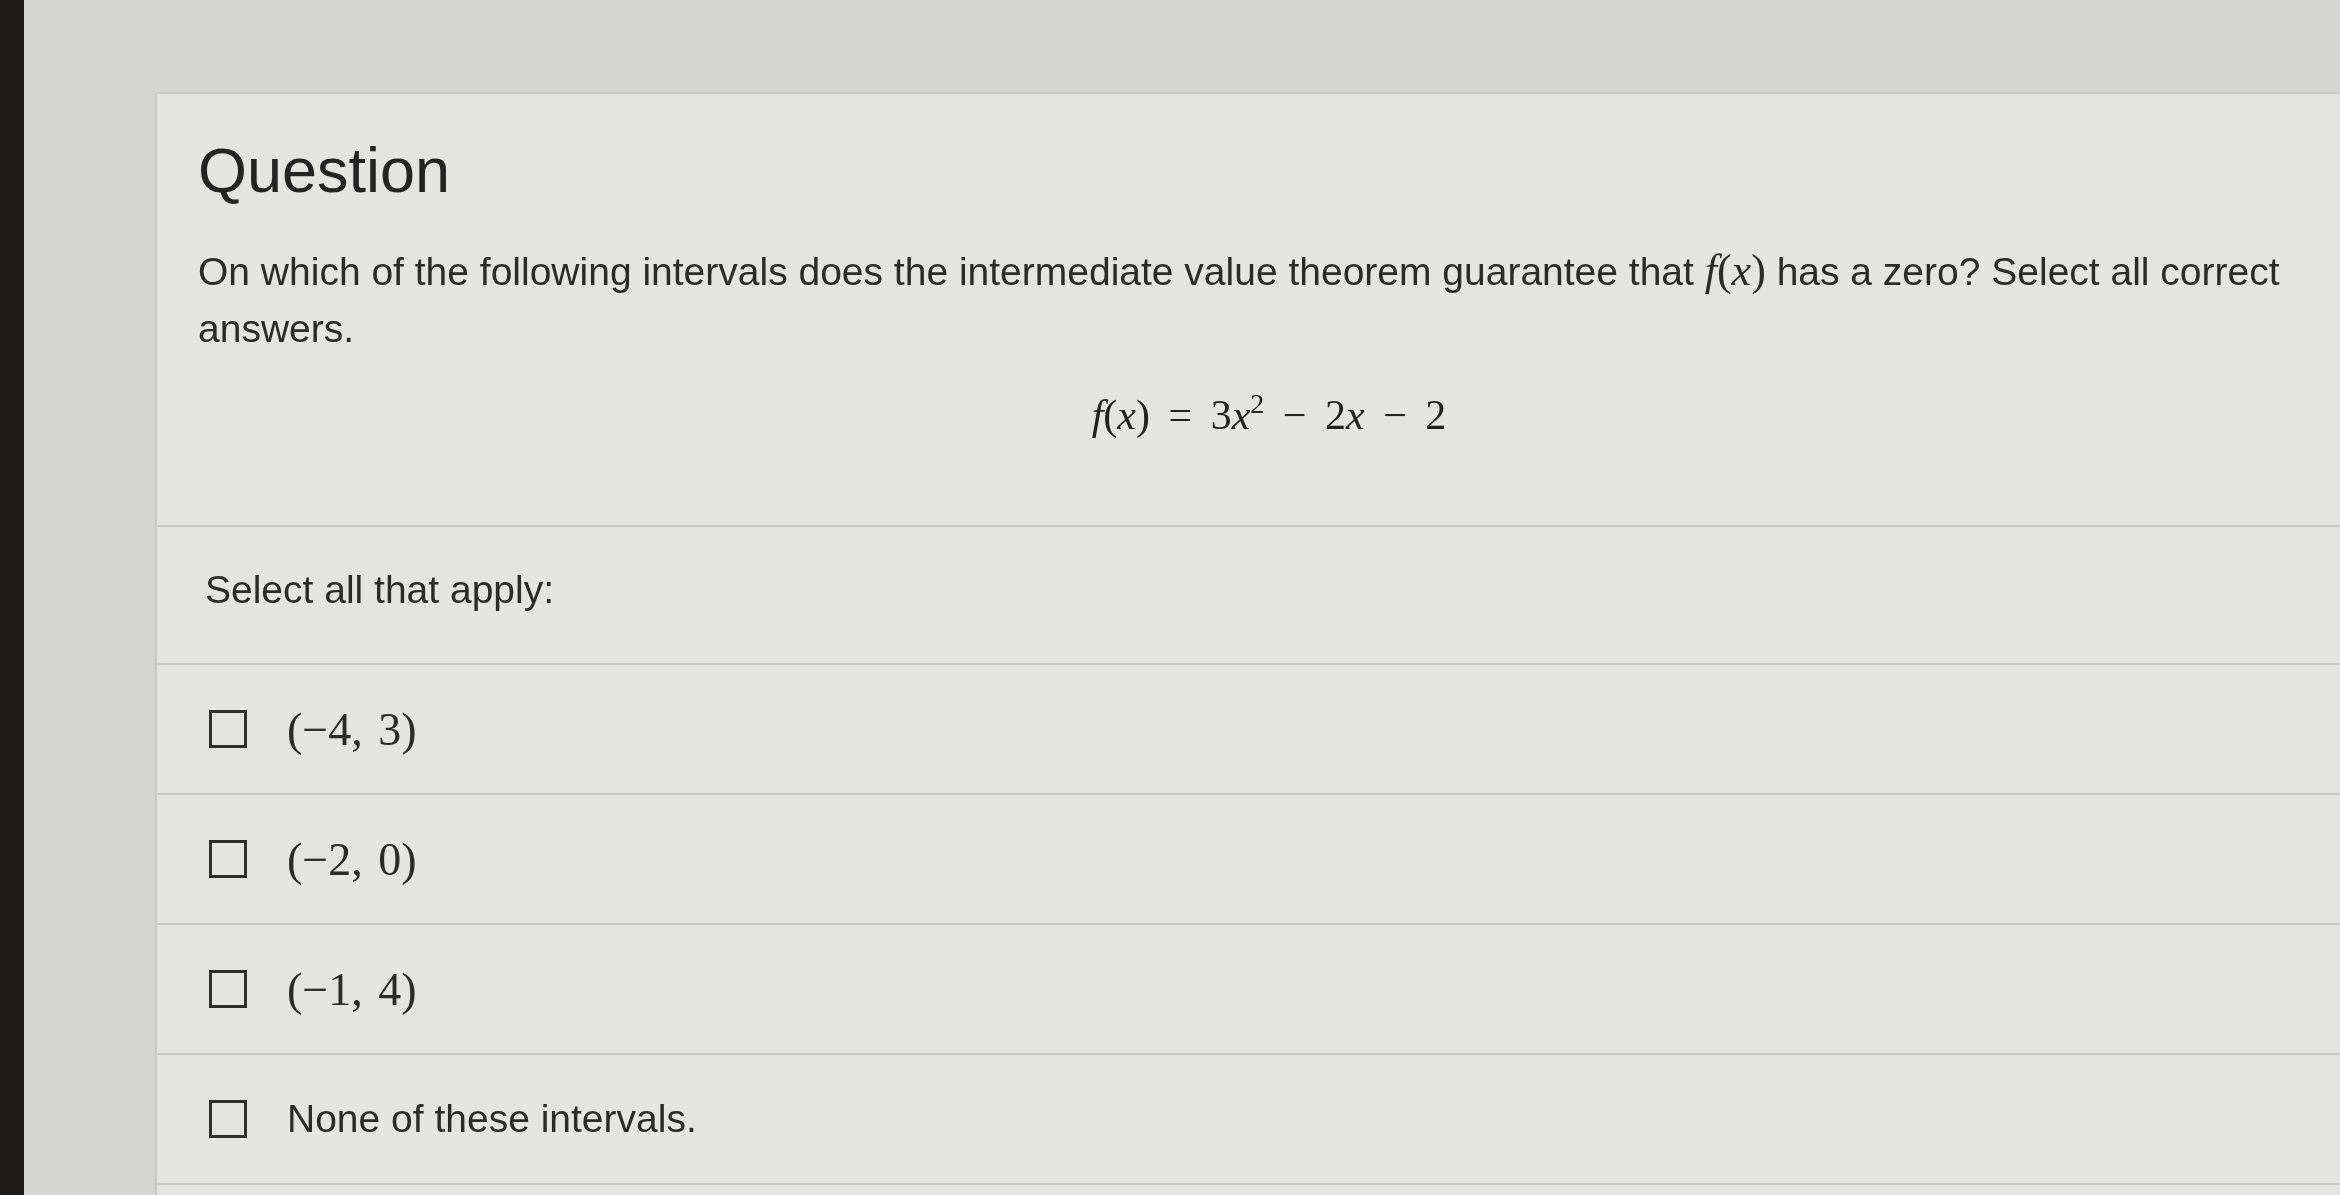 The width and height of the screenshot is (2340, 1195). Describe the element at coordinates (352, 729) in the screenshot. I see `option-label: (−4, 3)` at that location.